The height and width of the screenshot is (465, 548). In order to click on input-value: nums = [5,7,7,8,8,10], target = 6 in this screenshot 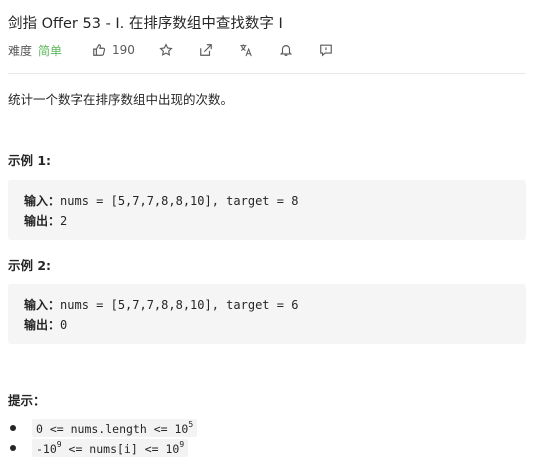, I will do `click(179, 305)`.